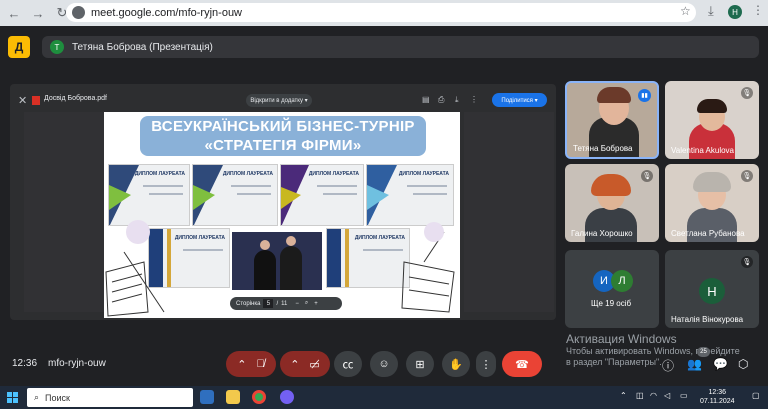 Image resolution: width=768 pixels, height=409 pixels. What do you see at coordinates (316, 304) in the screenshot?
I see `zoom-in-icon: +` at bounding box center [316, 304].